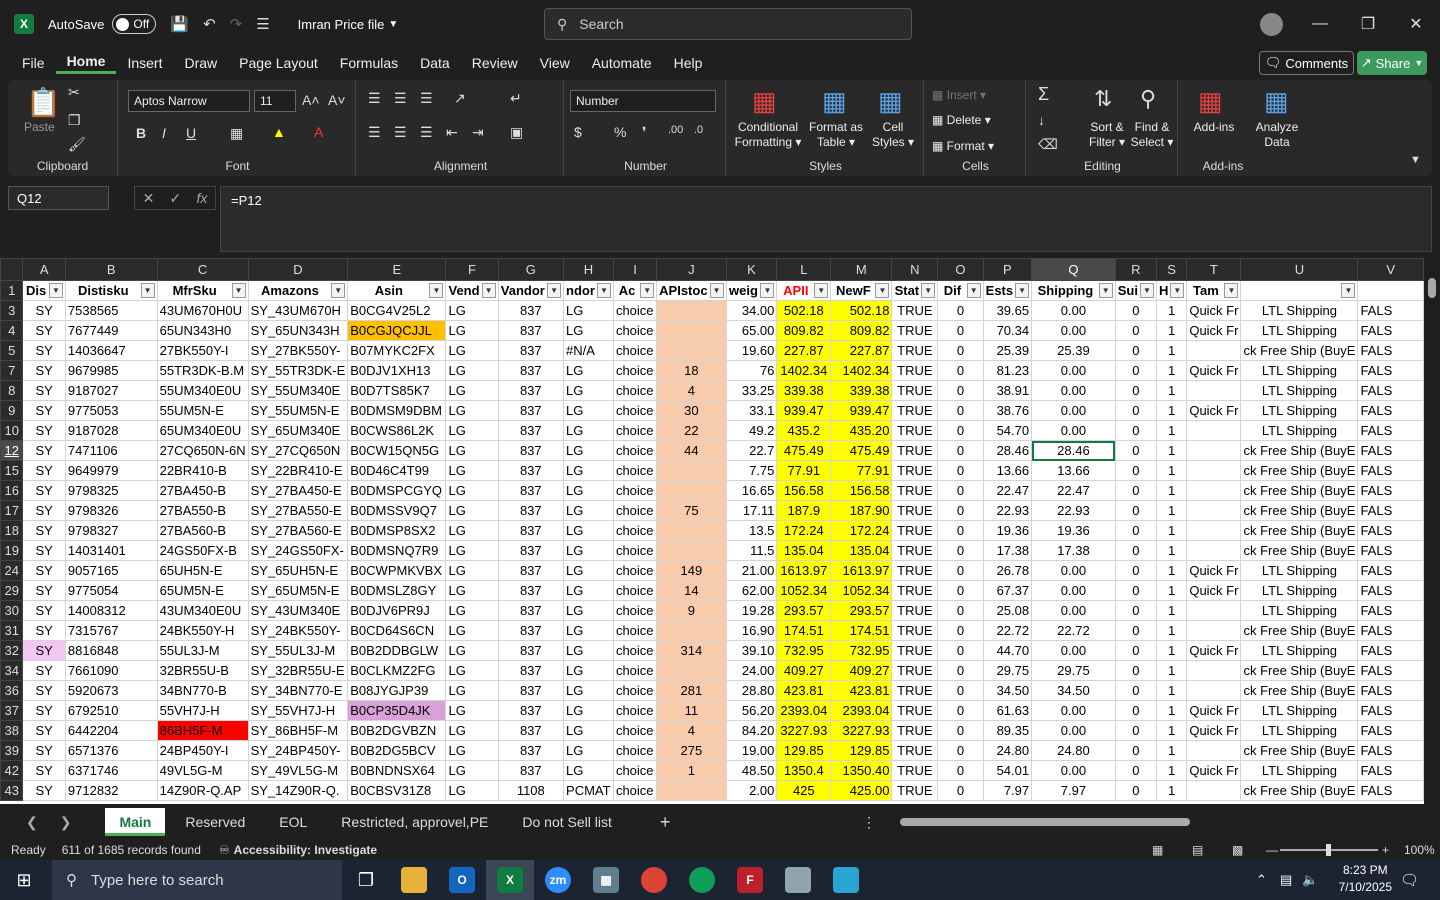 This screenshot has width=1440, height=900. I want to click on cell-b: 9057165, so click(111, 570).